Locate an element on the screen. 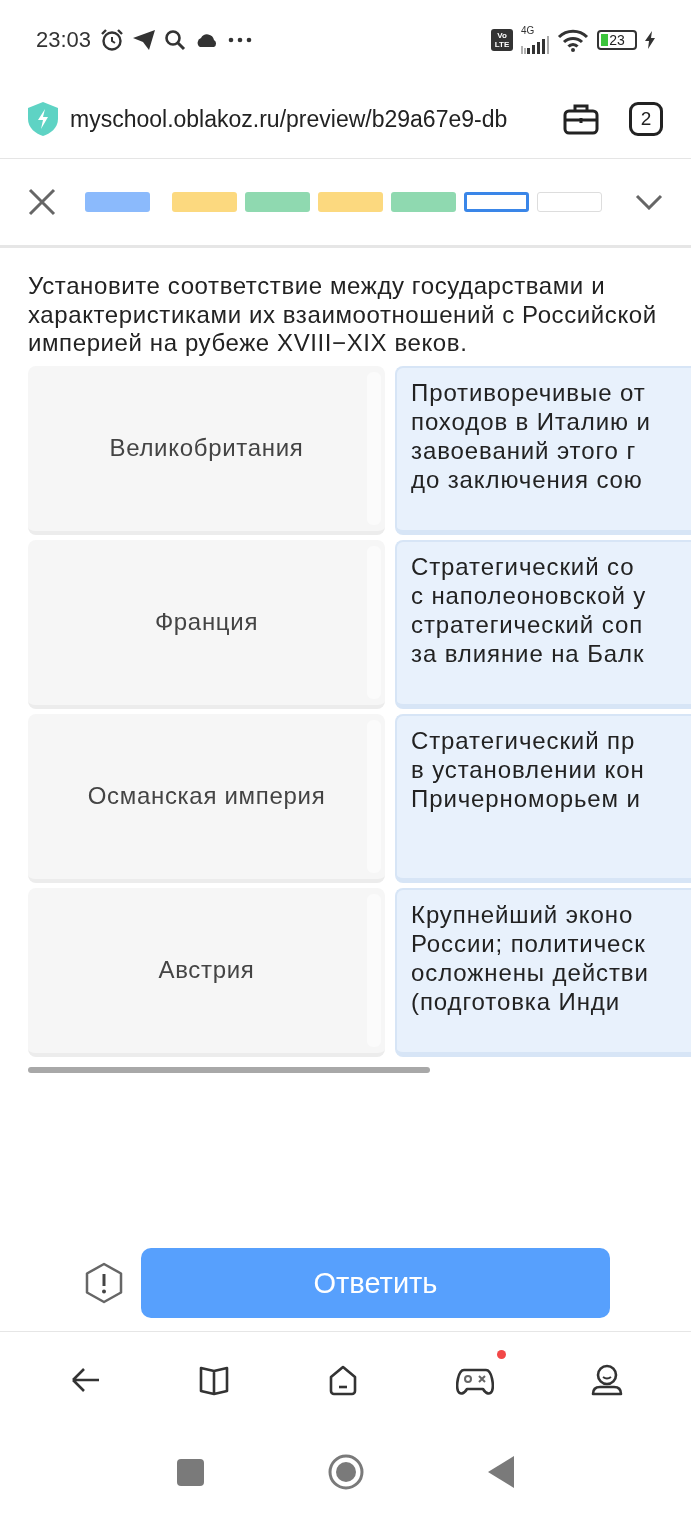  state-name: Австрия is located at coordinates (206, 970).